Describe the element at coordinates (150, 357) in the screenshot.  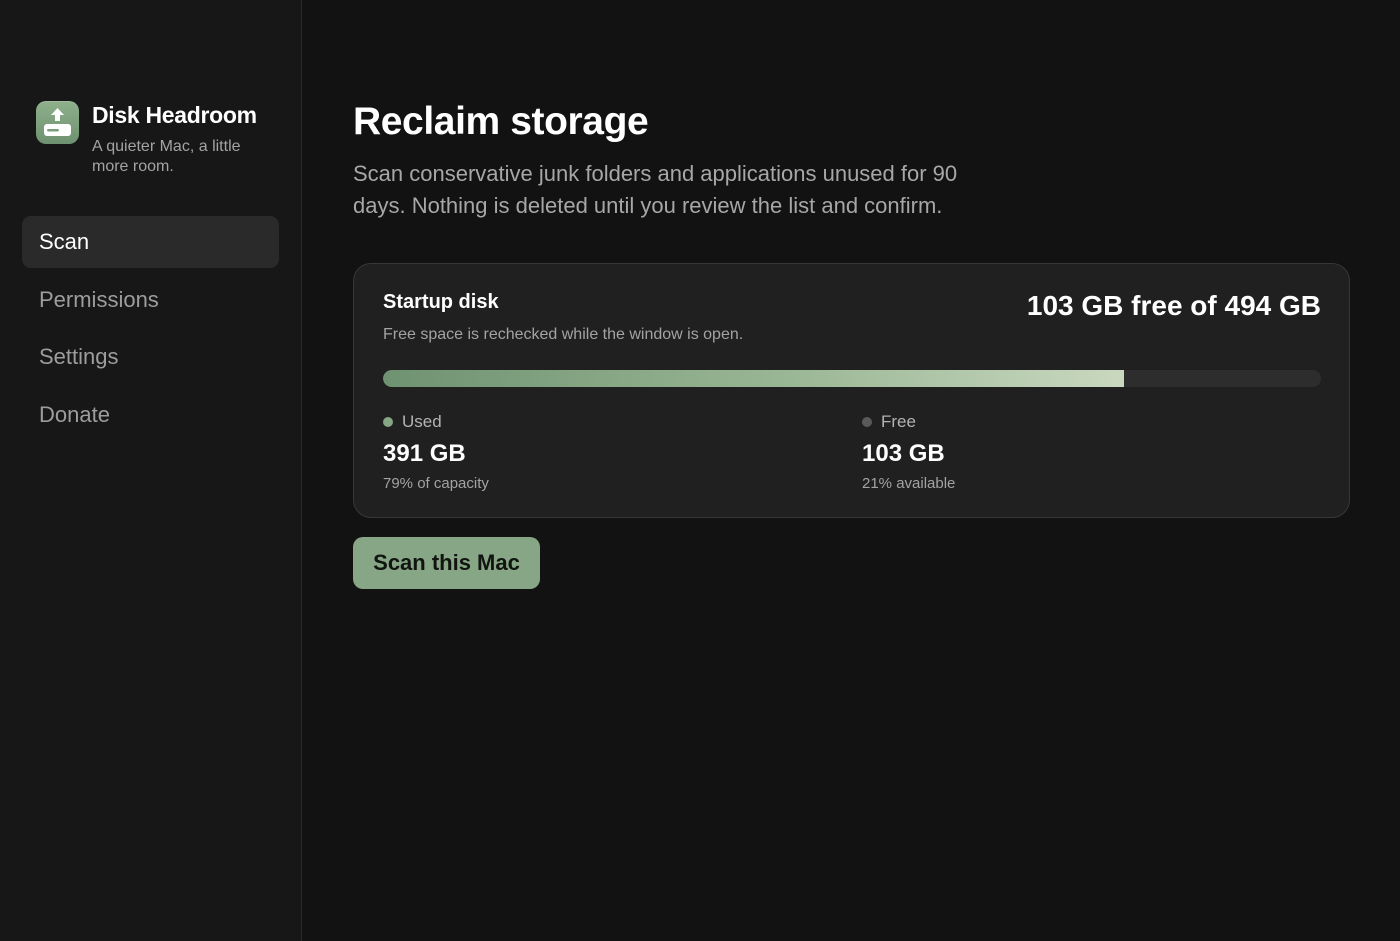
I see `sidebar-item-settings: Settings` at that location.